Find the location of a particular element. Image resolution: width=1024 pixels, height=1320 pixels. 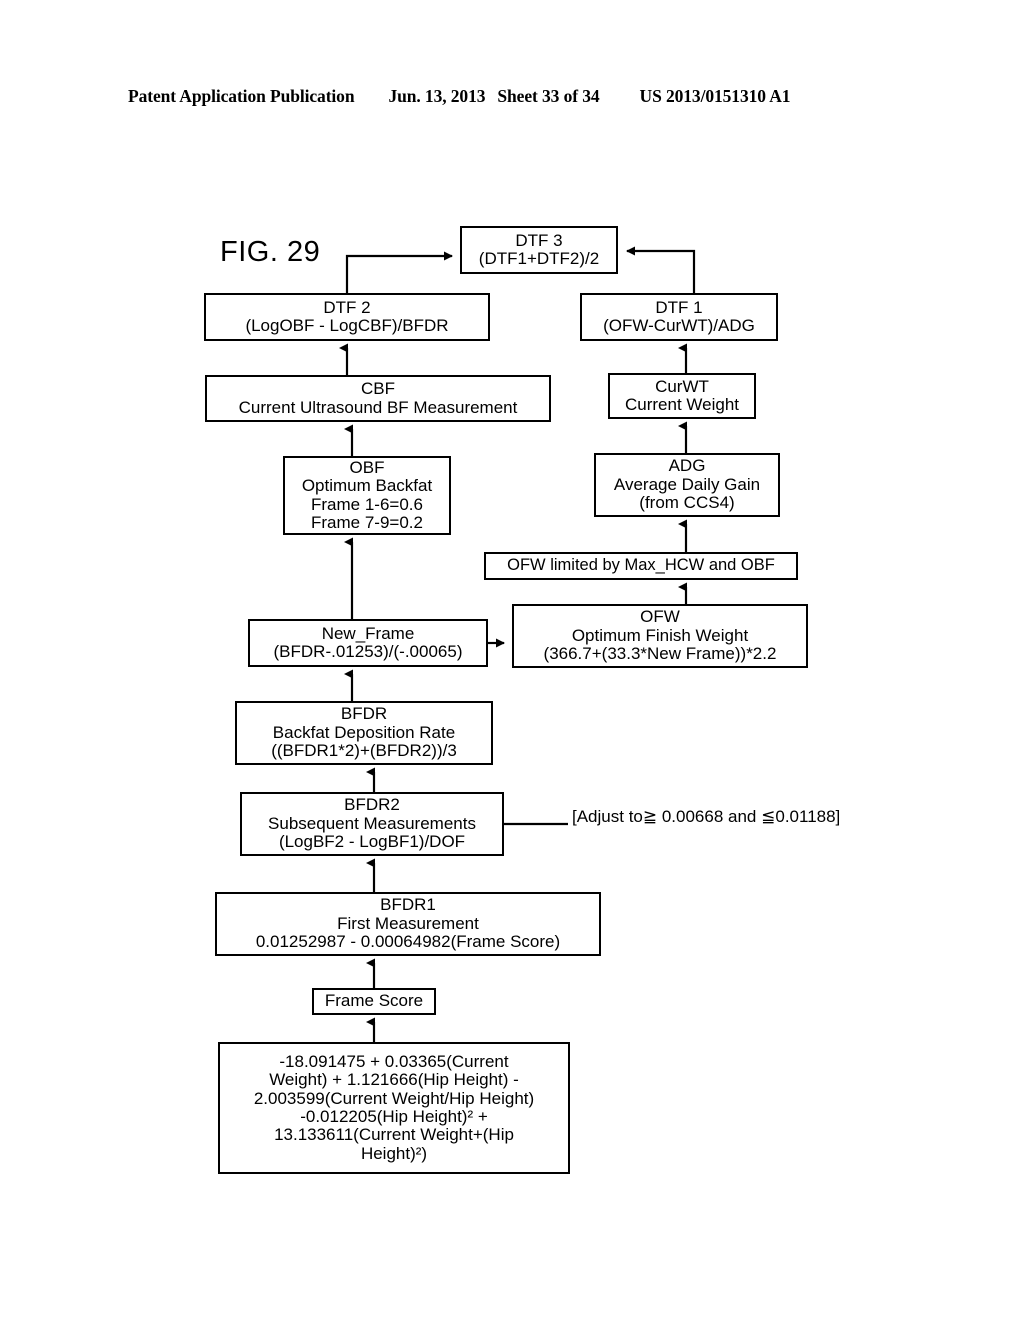

publication-title: Patent Application Publication is located at coordinates (241, 96).